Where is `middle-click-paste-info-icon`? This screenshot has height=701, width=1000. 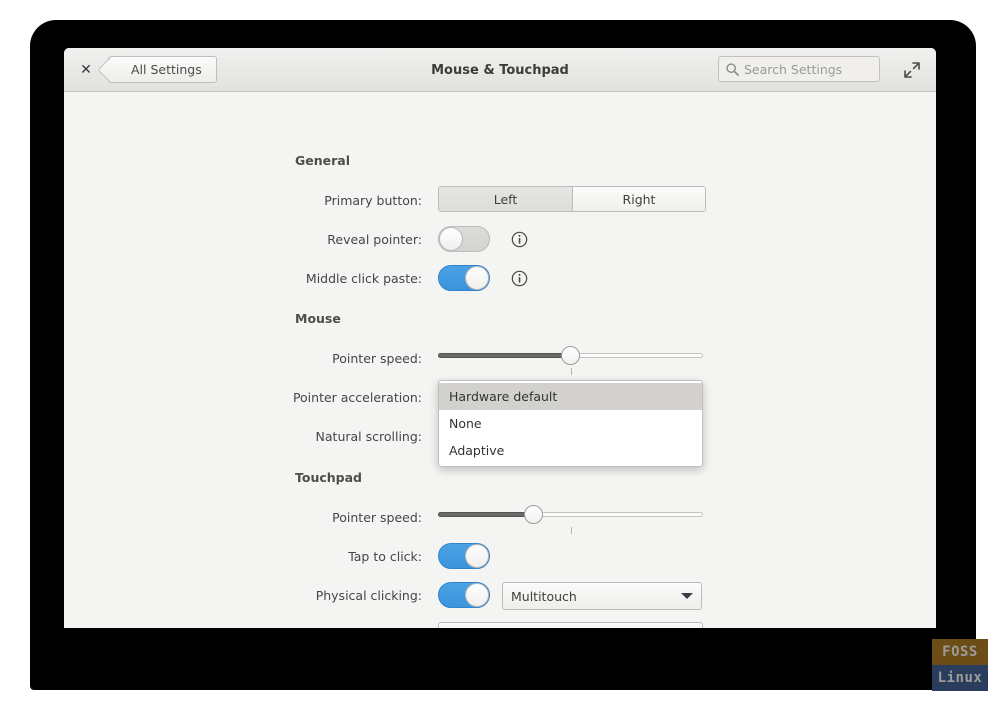 middle-click-paste-info-icon is located at coordinates (519, 278).